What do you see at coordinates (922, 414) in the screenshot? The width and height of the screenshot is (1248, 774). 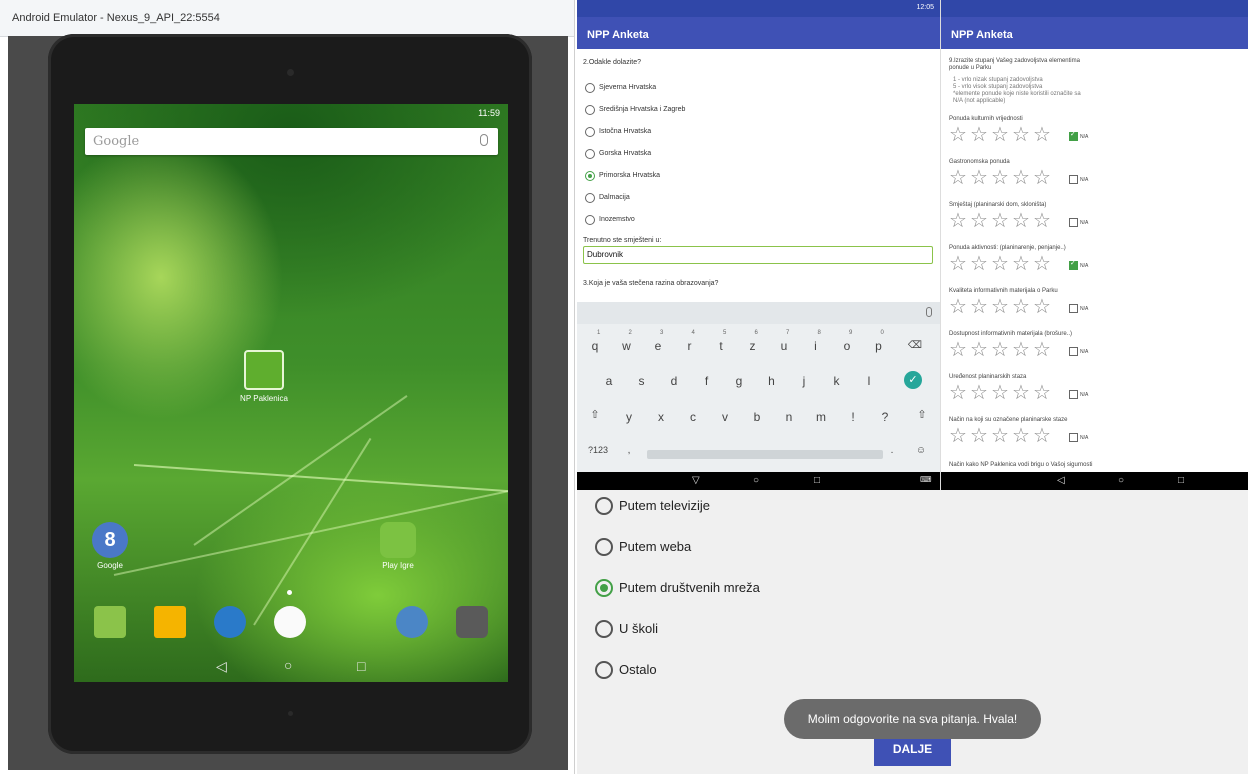 I see `shift-right-icon: ⇧` at bounding box center [922, 414].